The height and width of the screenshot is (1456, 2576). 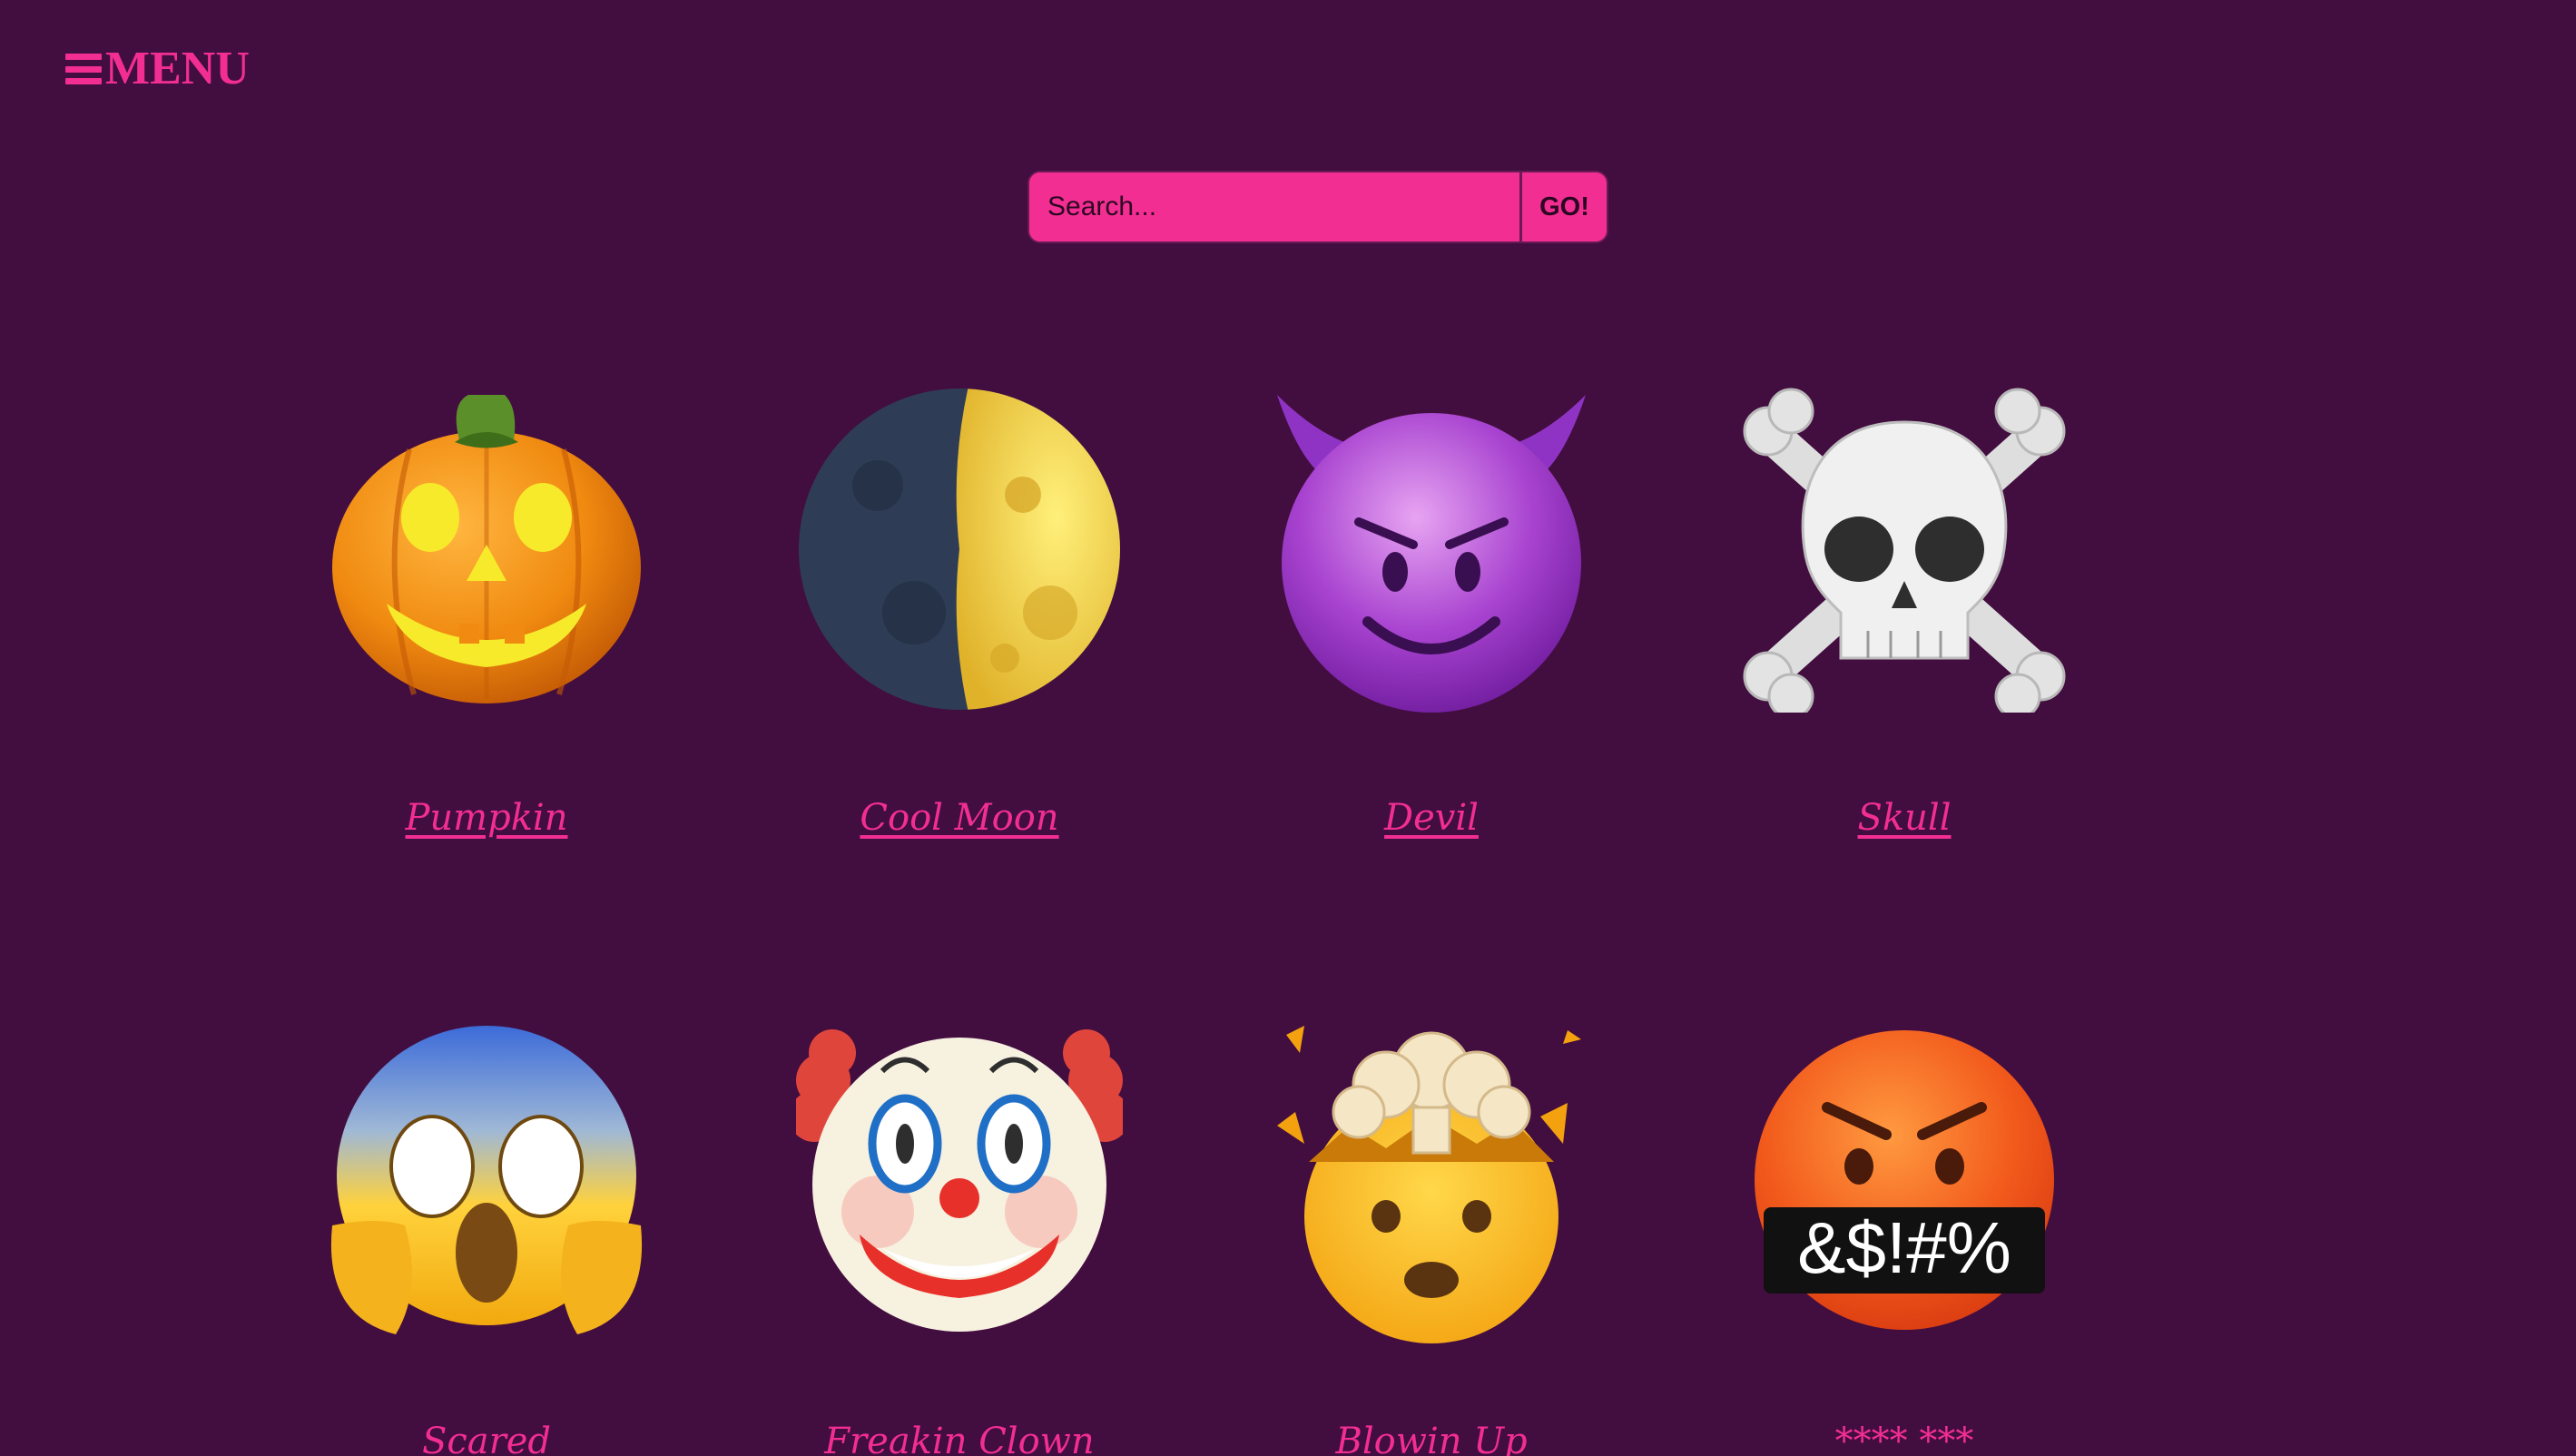 I want to click on emoji-label: Pumpkin, so click(x=486, y=818).